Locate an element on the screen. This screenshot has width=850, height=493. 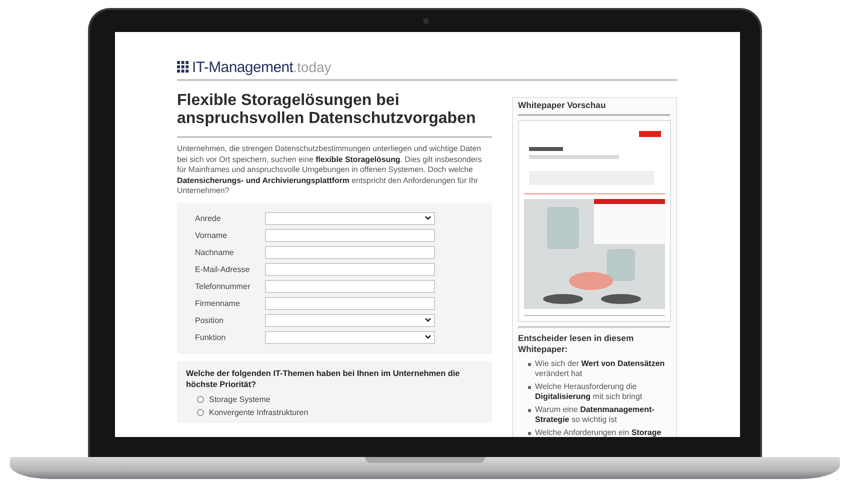
logo-icon is located at coordinates (183, 67).